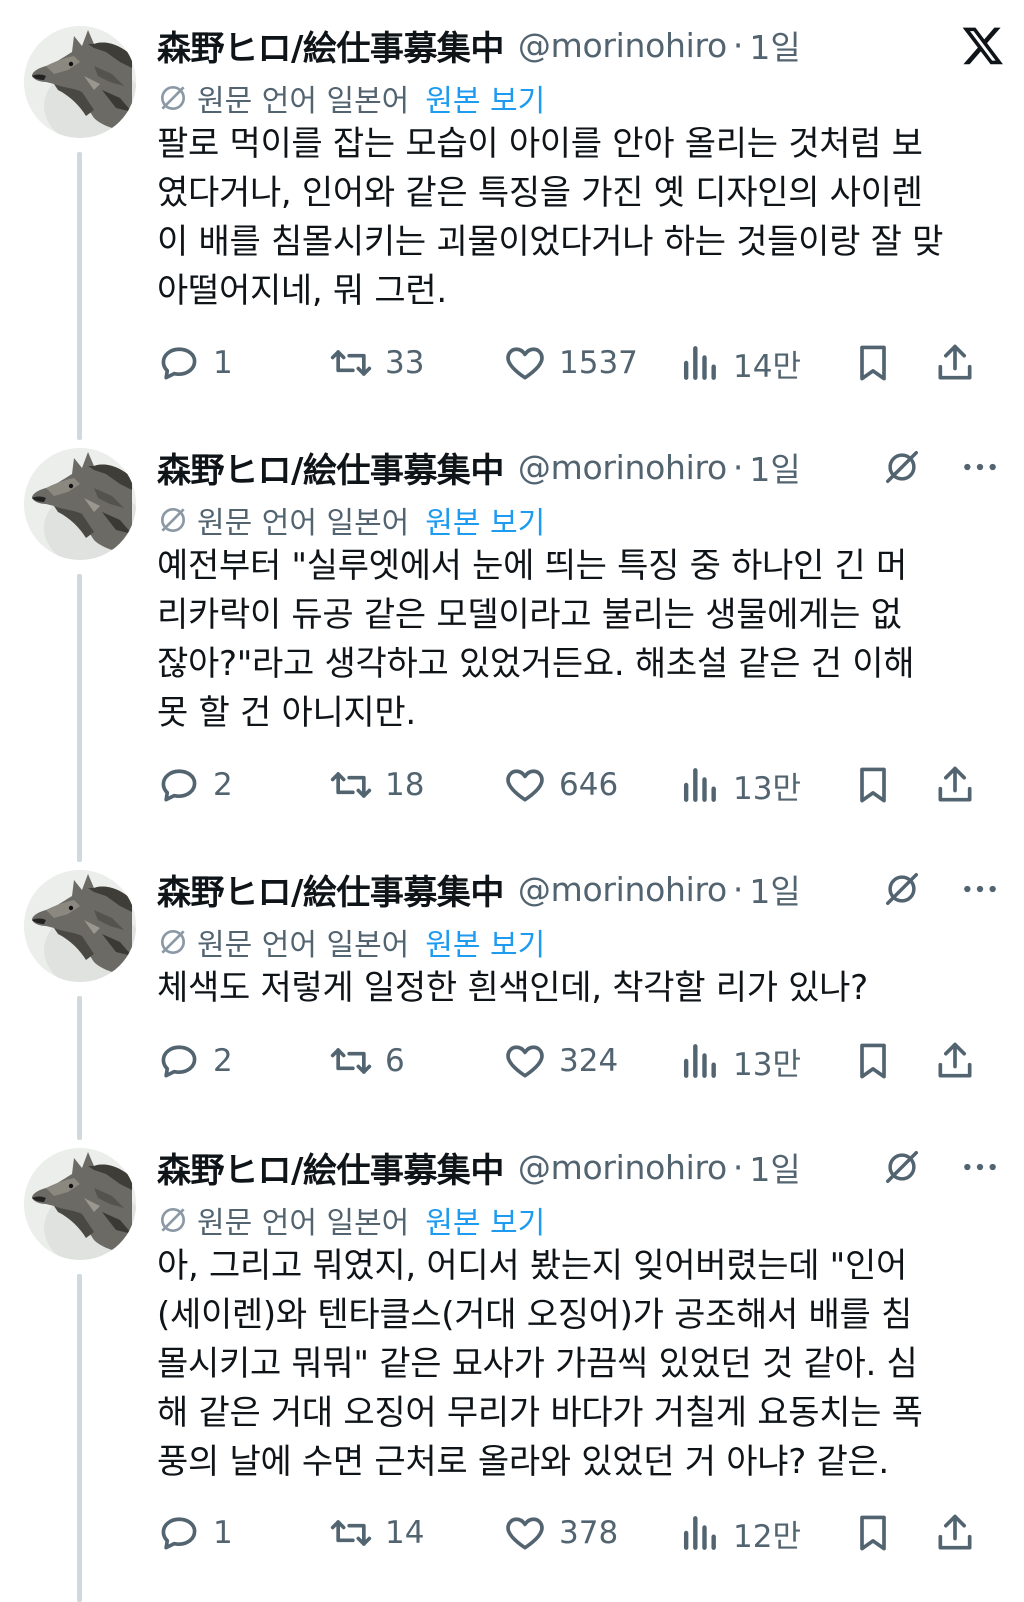 The width and height of the screenshot is (1024, 1602). I want to click on like-button: 324, so click(560, 1061).